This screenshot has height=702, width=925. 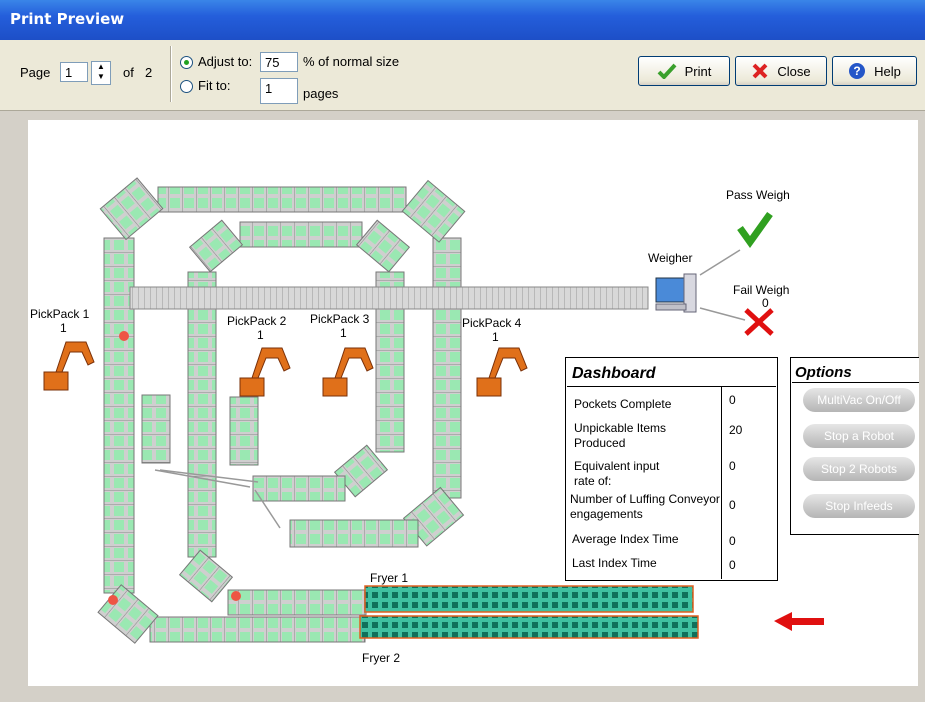 What do you see at coordinates (765, 303) in the screenshot?
I see `fail-weigh-count: 0` at bounding box center [765, 303].